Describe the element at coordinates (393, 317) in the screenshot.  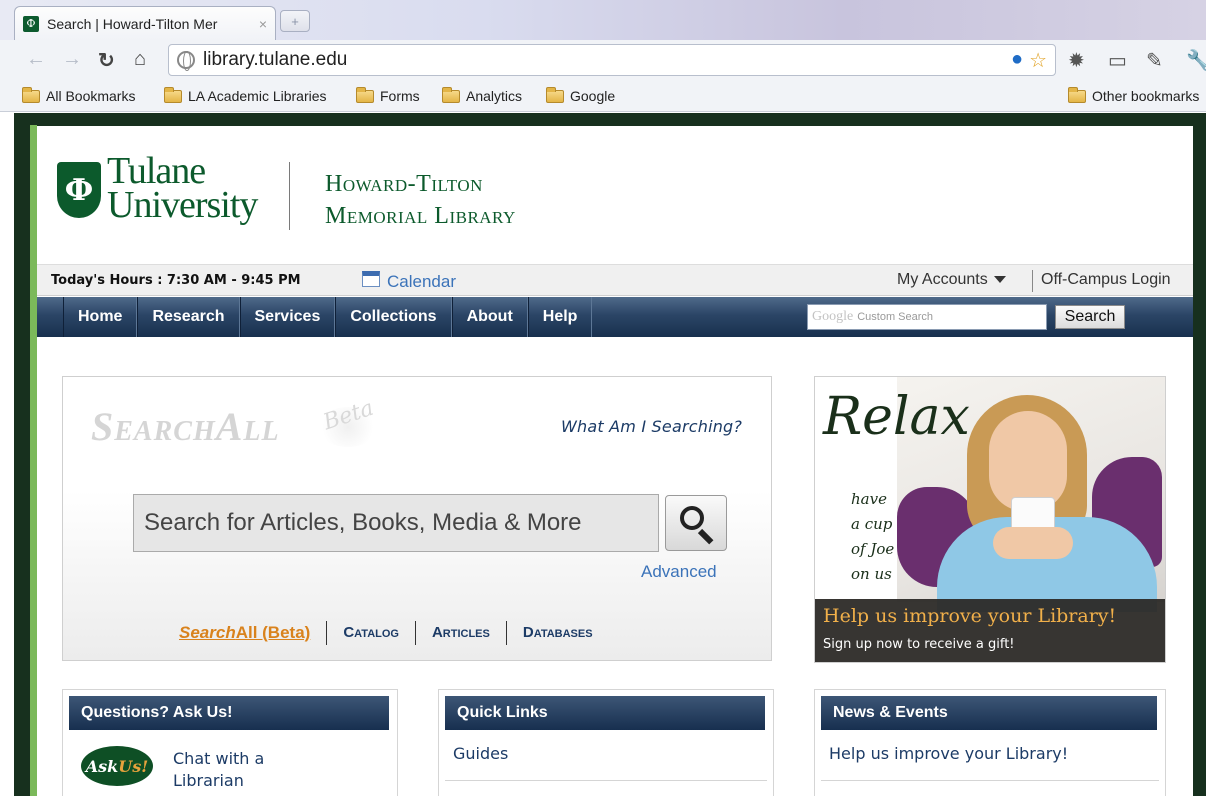
I see `nav-collections: Collections` at that location.